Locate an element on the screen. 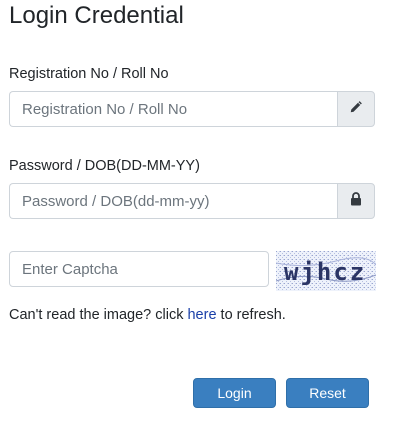 Image resolution: width=412 pixels, height=422 pixels. pencil-icon is located at coordinates (356, 109).